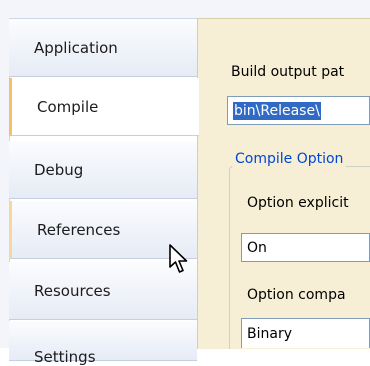  Describe the element at coordinates (68, 106) in the screenshot. I see `tab-compile-label: Compile` at that location.